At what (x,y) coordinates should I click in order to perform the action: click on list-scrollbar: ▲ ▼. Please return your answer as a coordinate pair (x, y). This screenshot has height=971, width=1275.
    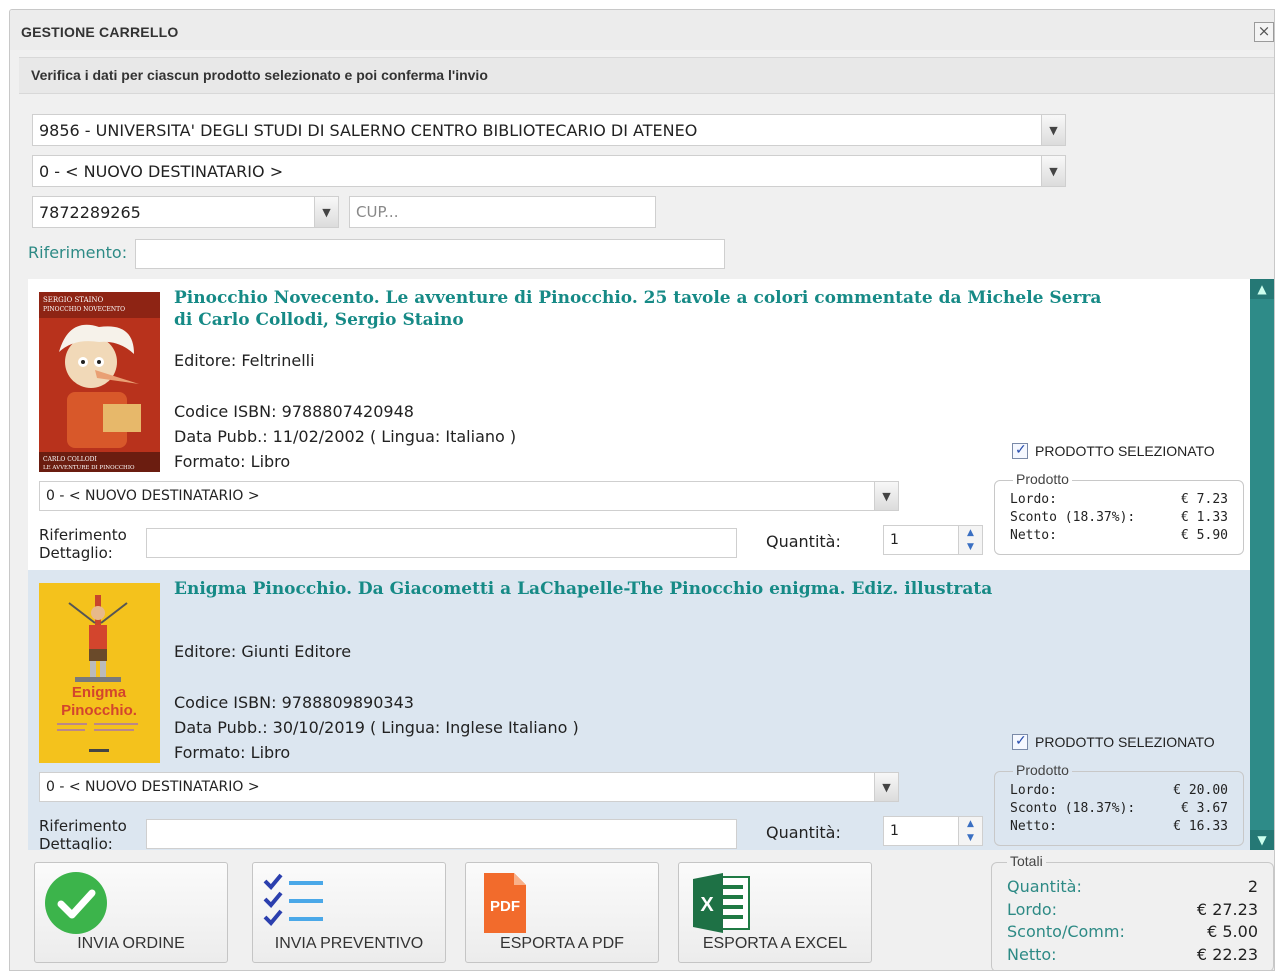
    Looking at the image, I should click on (1262, 564).